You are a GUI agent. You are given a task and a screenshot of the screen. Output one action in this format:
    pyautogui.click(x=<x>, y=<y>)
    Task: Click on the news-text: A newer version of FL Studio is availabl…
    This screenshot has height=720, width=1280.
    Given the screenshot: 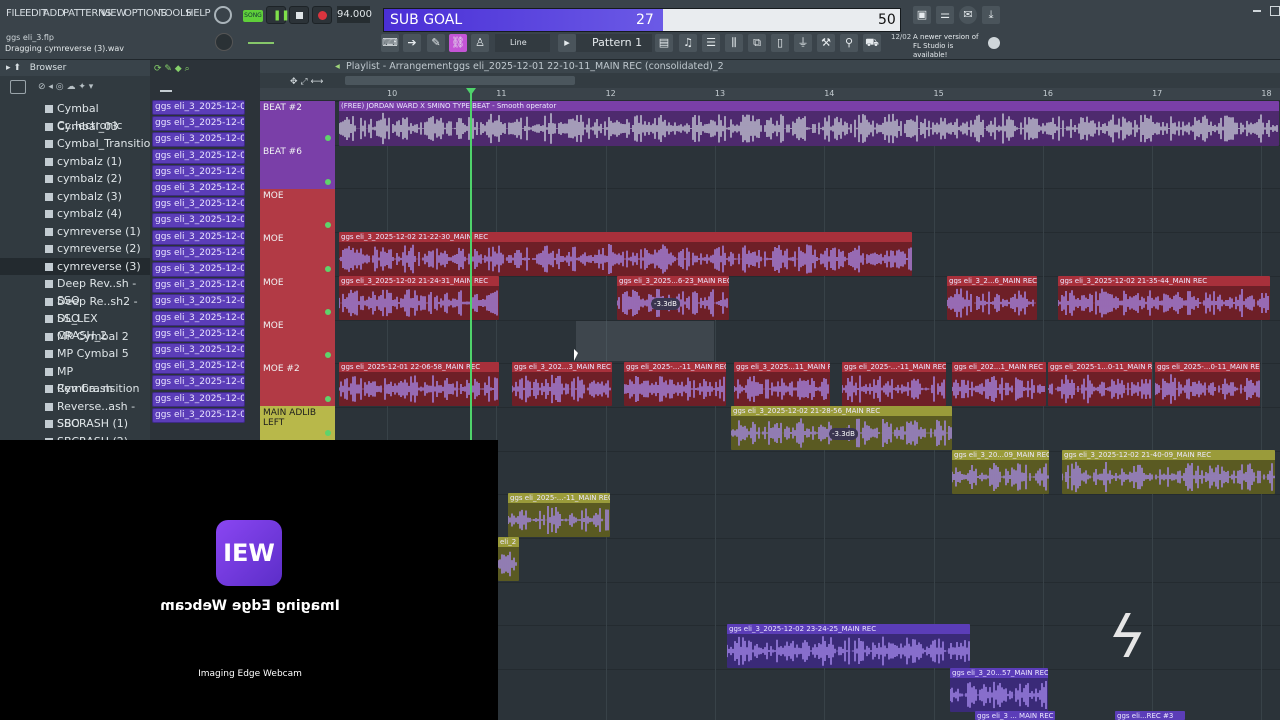 What is the action you would take?
    pyautogui.click(x=947, y=46)
    